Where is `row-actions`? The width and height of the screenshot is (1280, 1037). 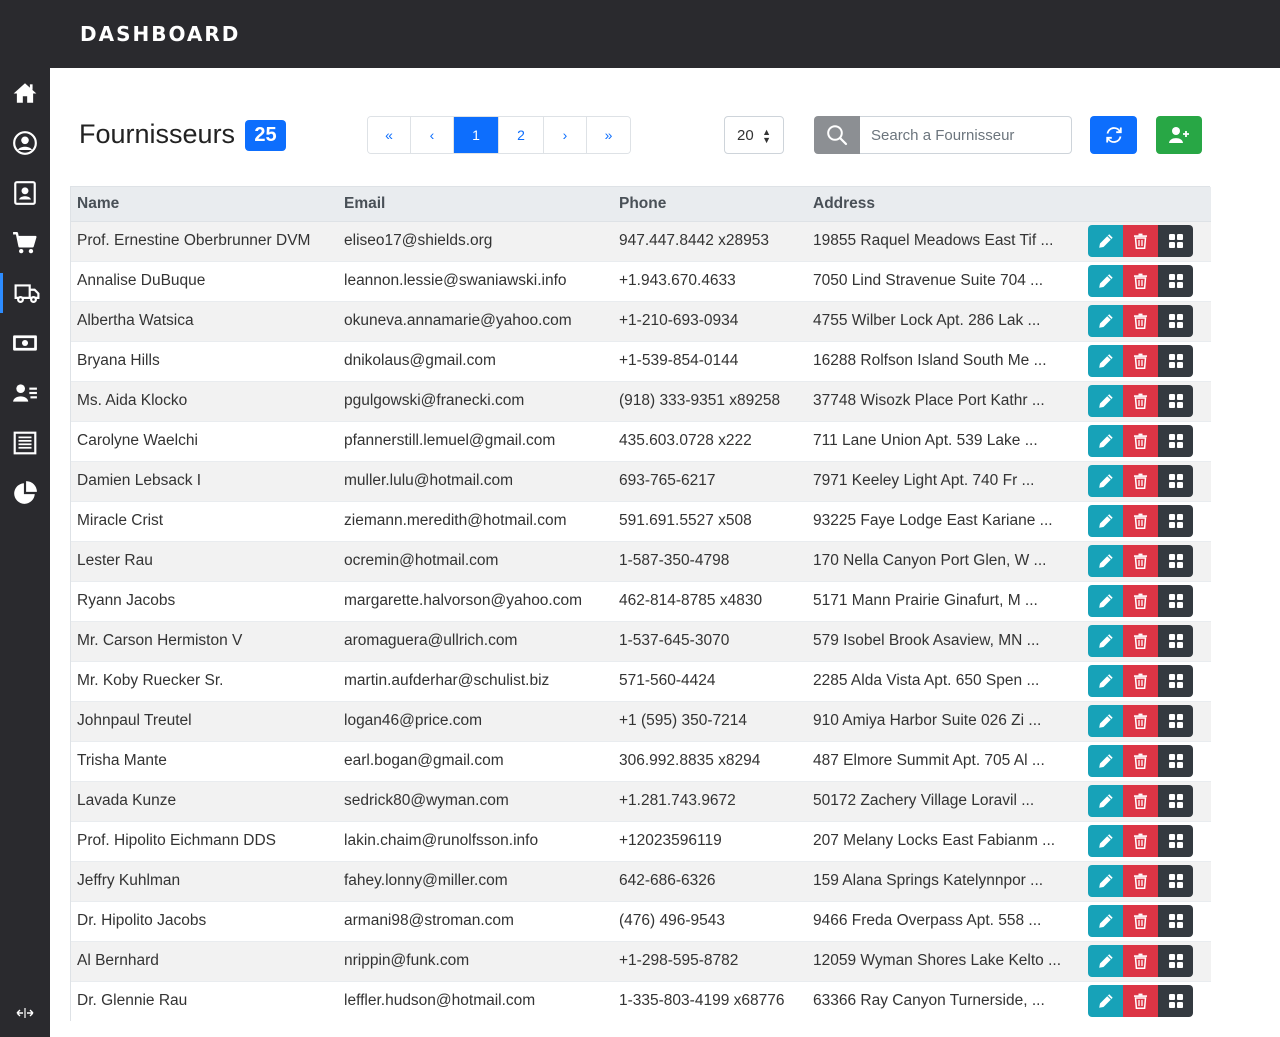
row-actions is located at coordinates (1146, 561).